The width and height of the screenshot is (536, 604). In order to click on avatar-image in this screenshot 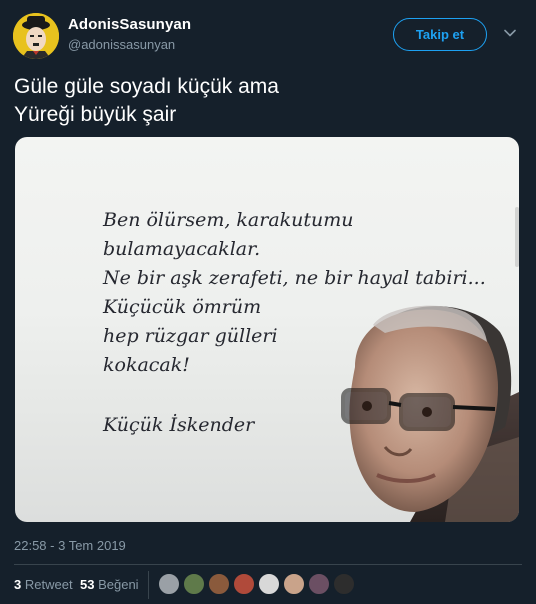, I will do `click(36, 36)`.